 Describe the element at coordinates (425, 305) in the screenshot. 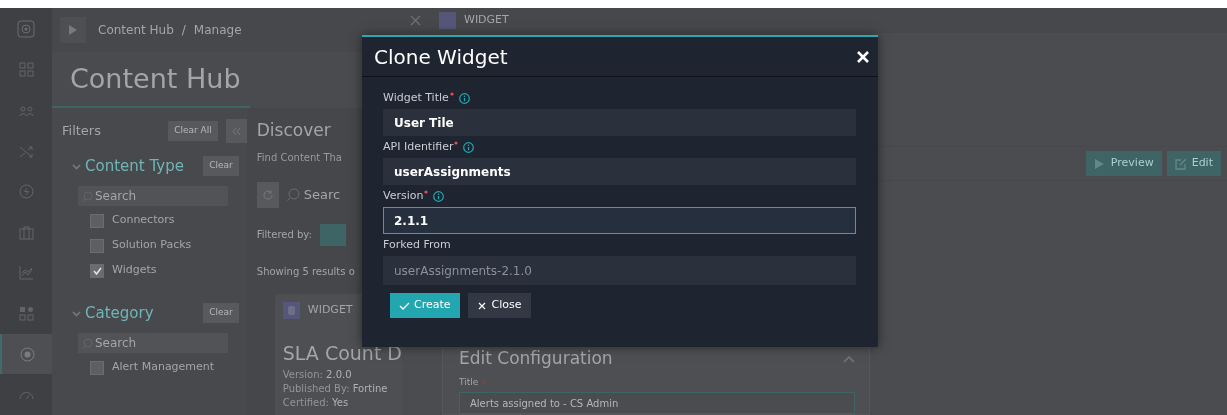

I see `create-button: Create` at that location.